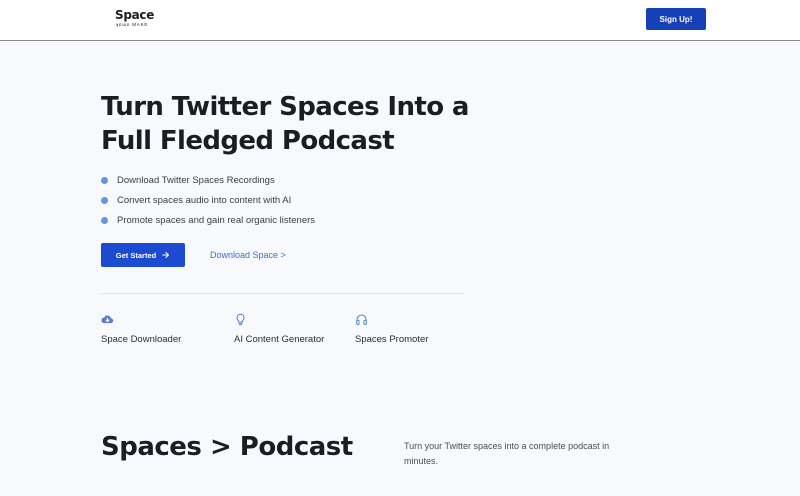  I want to click on top-nav: Space ʞɒɯɒ MAKE Sign Up!, so click(400, 20).